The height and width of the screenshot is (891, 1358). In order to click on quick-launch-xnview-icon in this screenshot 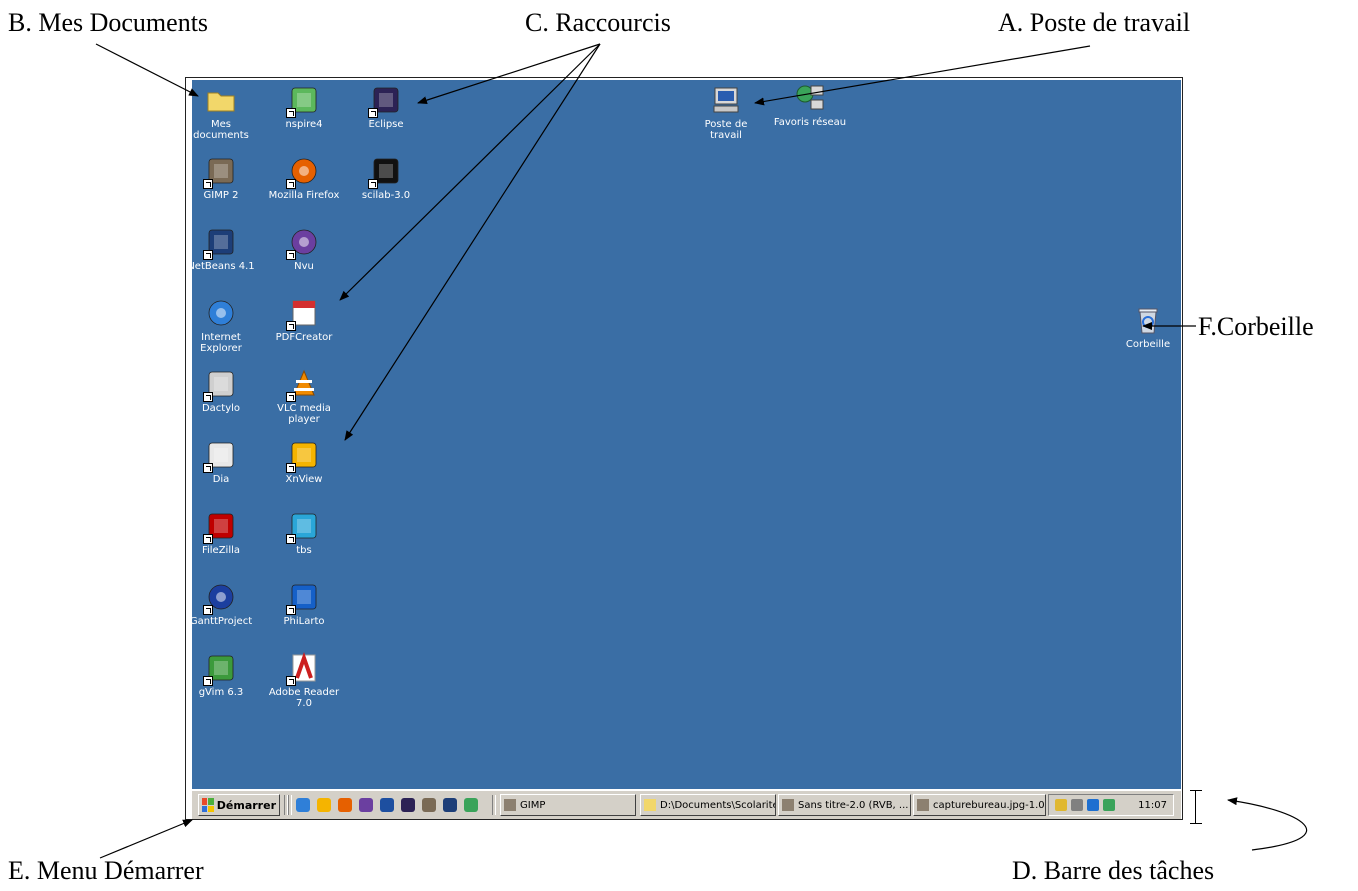, I will do `click(324, 805)`.